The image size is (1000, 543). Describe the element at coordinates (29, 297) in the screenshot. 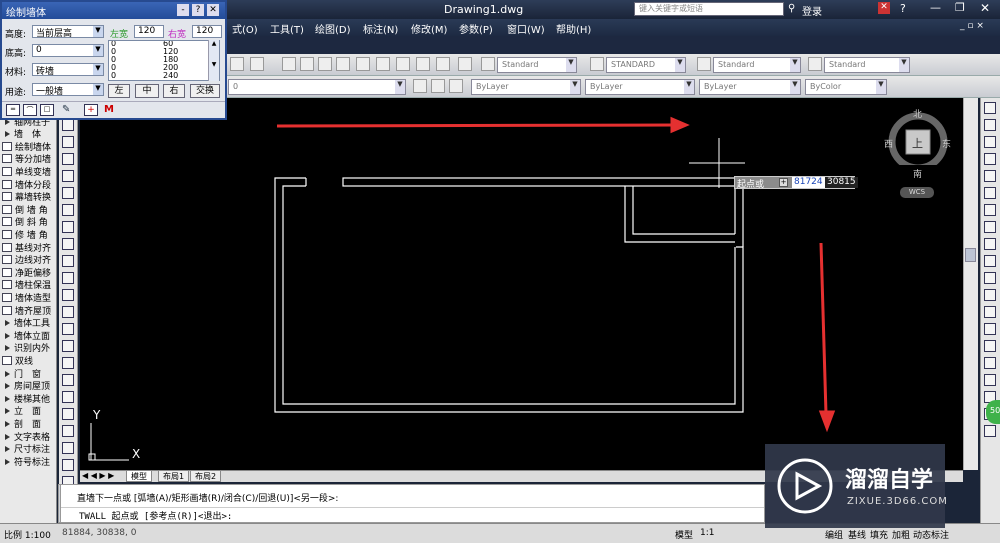

I see `palette-item-15: 墙体造型` at that location.